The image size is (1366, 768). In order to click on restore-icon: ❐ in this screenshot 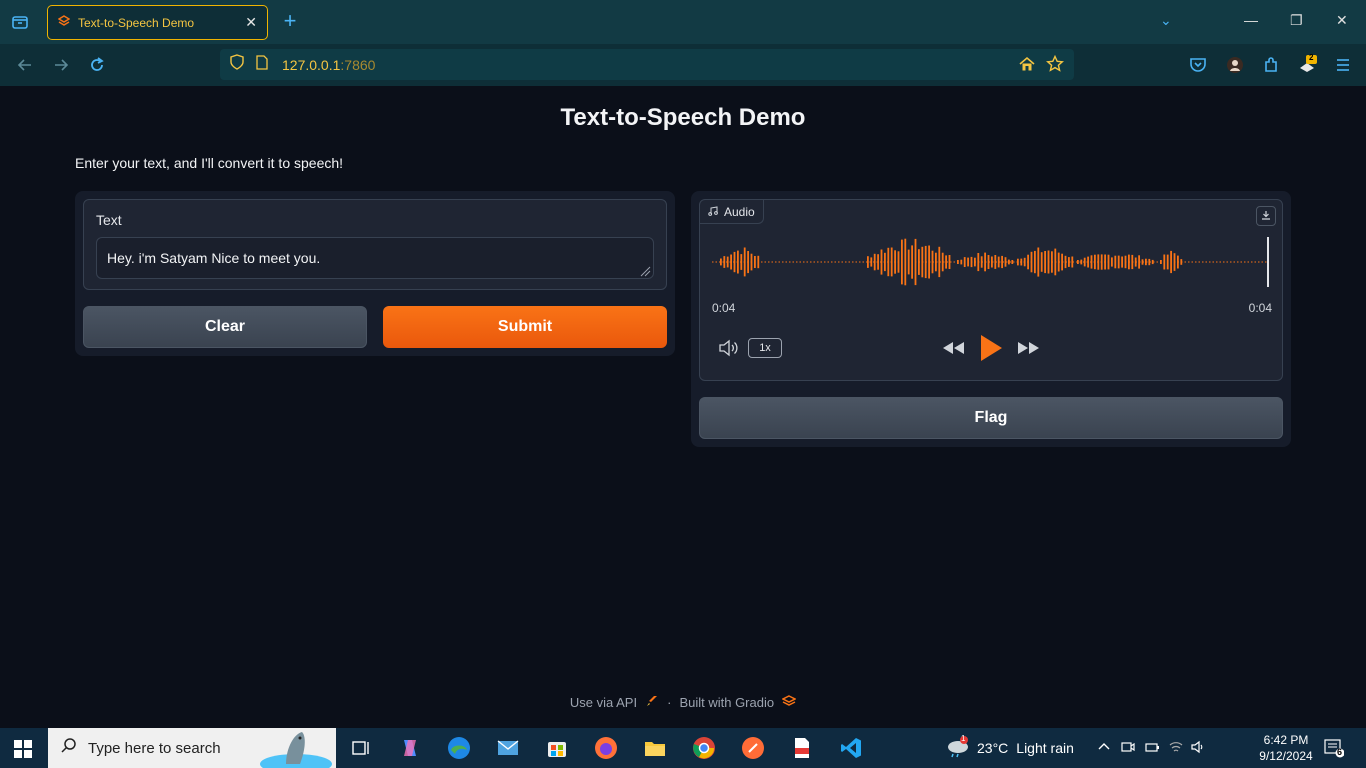, I will do `click(1296, 20)`.